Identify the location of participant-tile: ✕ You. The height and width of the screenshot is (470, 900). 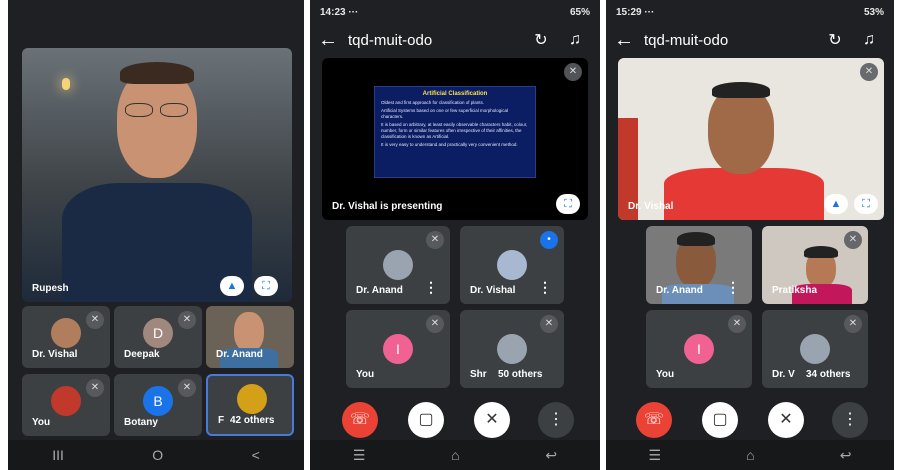
(66, 405).